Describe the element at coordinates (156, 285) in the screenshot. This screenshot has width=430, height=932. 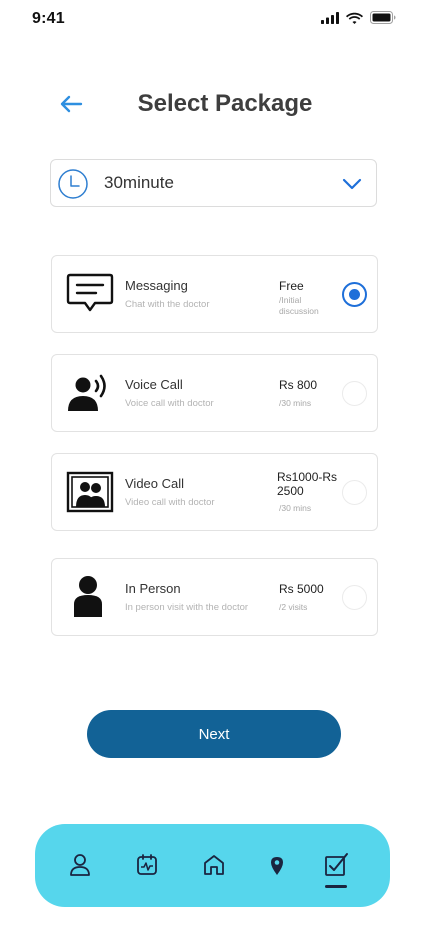
I see `package-name: Messaging` at that location.